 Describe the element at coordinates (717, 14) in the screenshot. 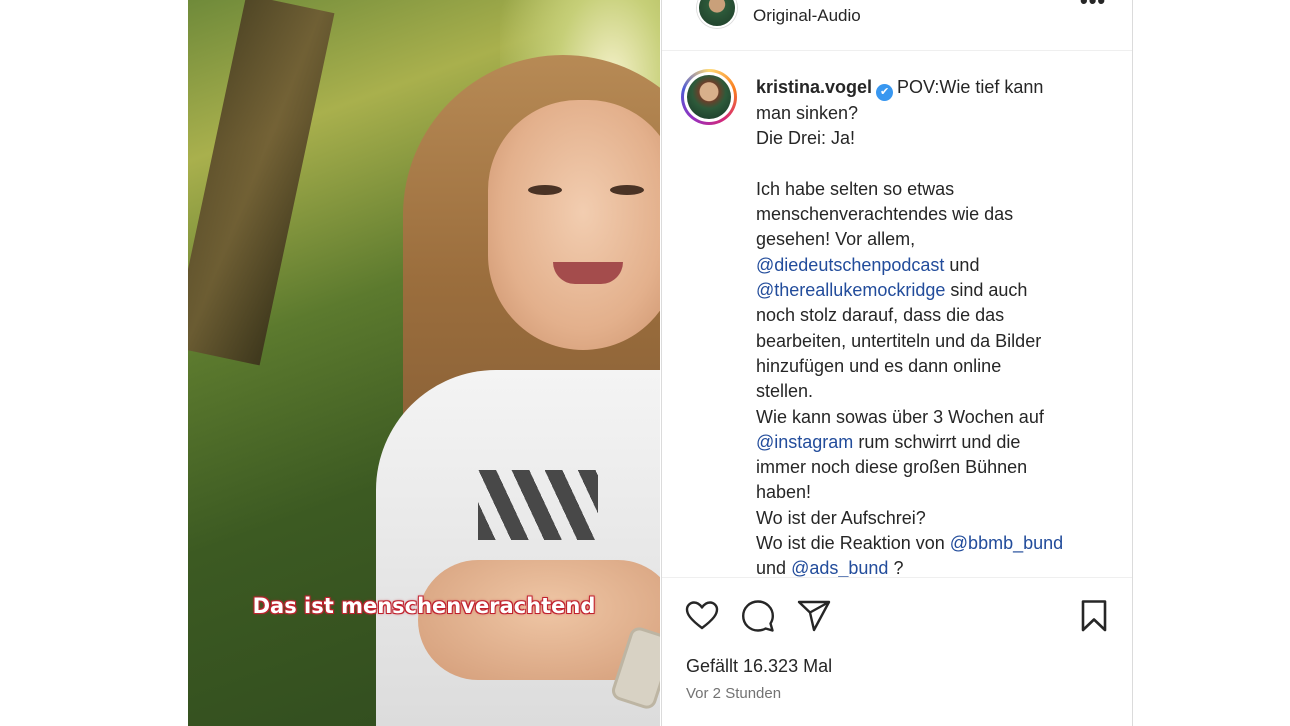

I see `header-avatar` at that location.